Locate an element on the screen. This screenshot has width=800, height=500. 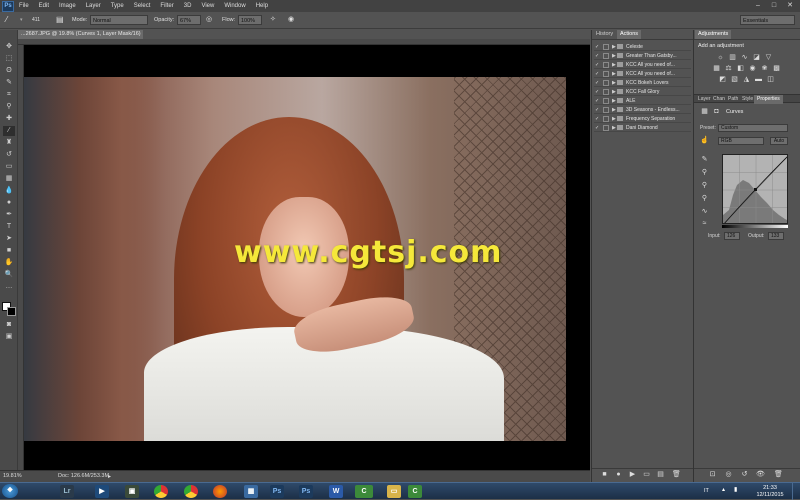
clip-layer-icon: ⊡ is located at coordinates (712, 475).